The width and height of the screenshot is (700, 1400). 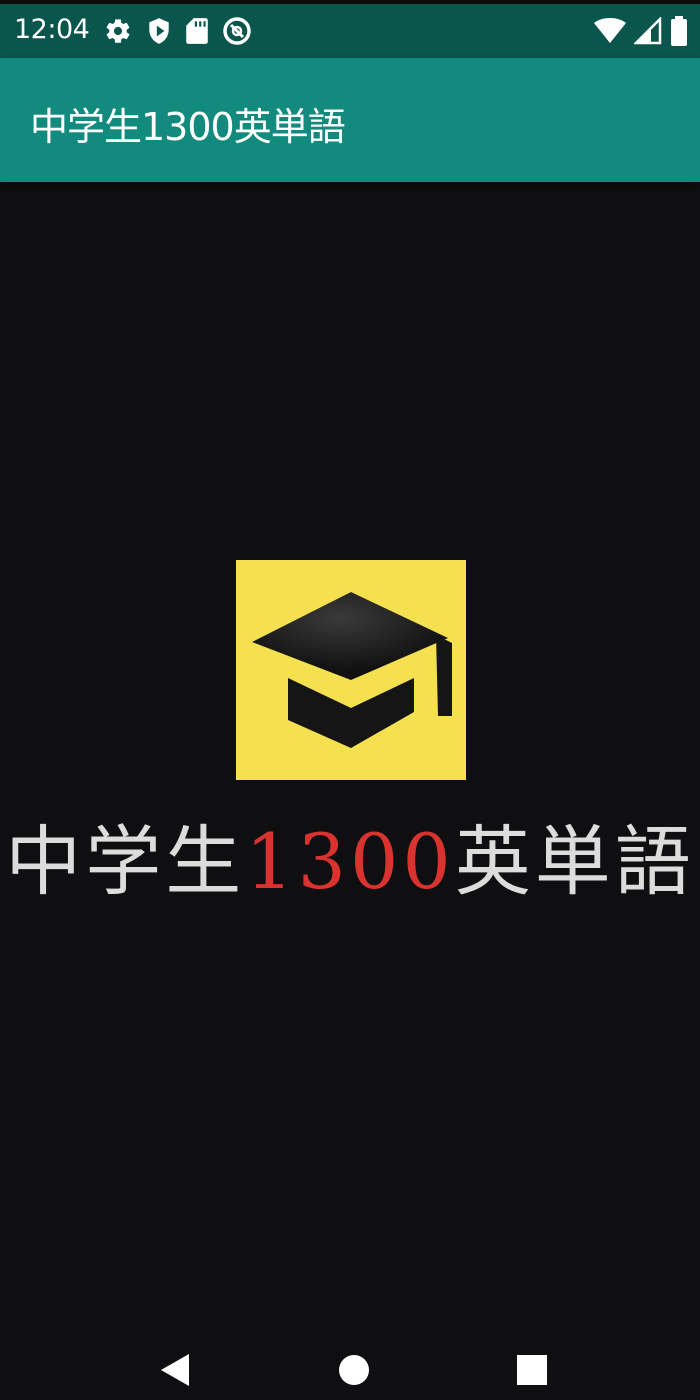 I want to click on status-system-icons, so click(x=641, y=31).